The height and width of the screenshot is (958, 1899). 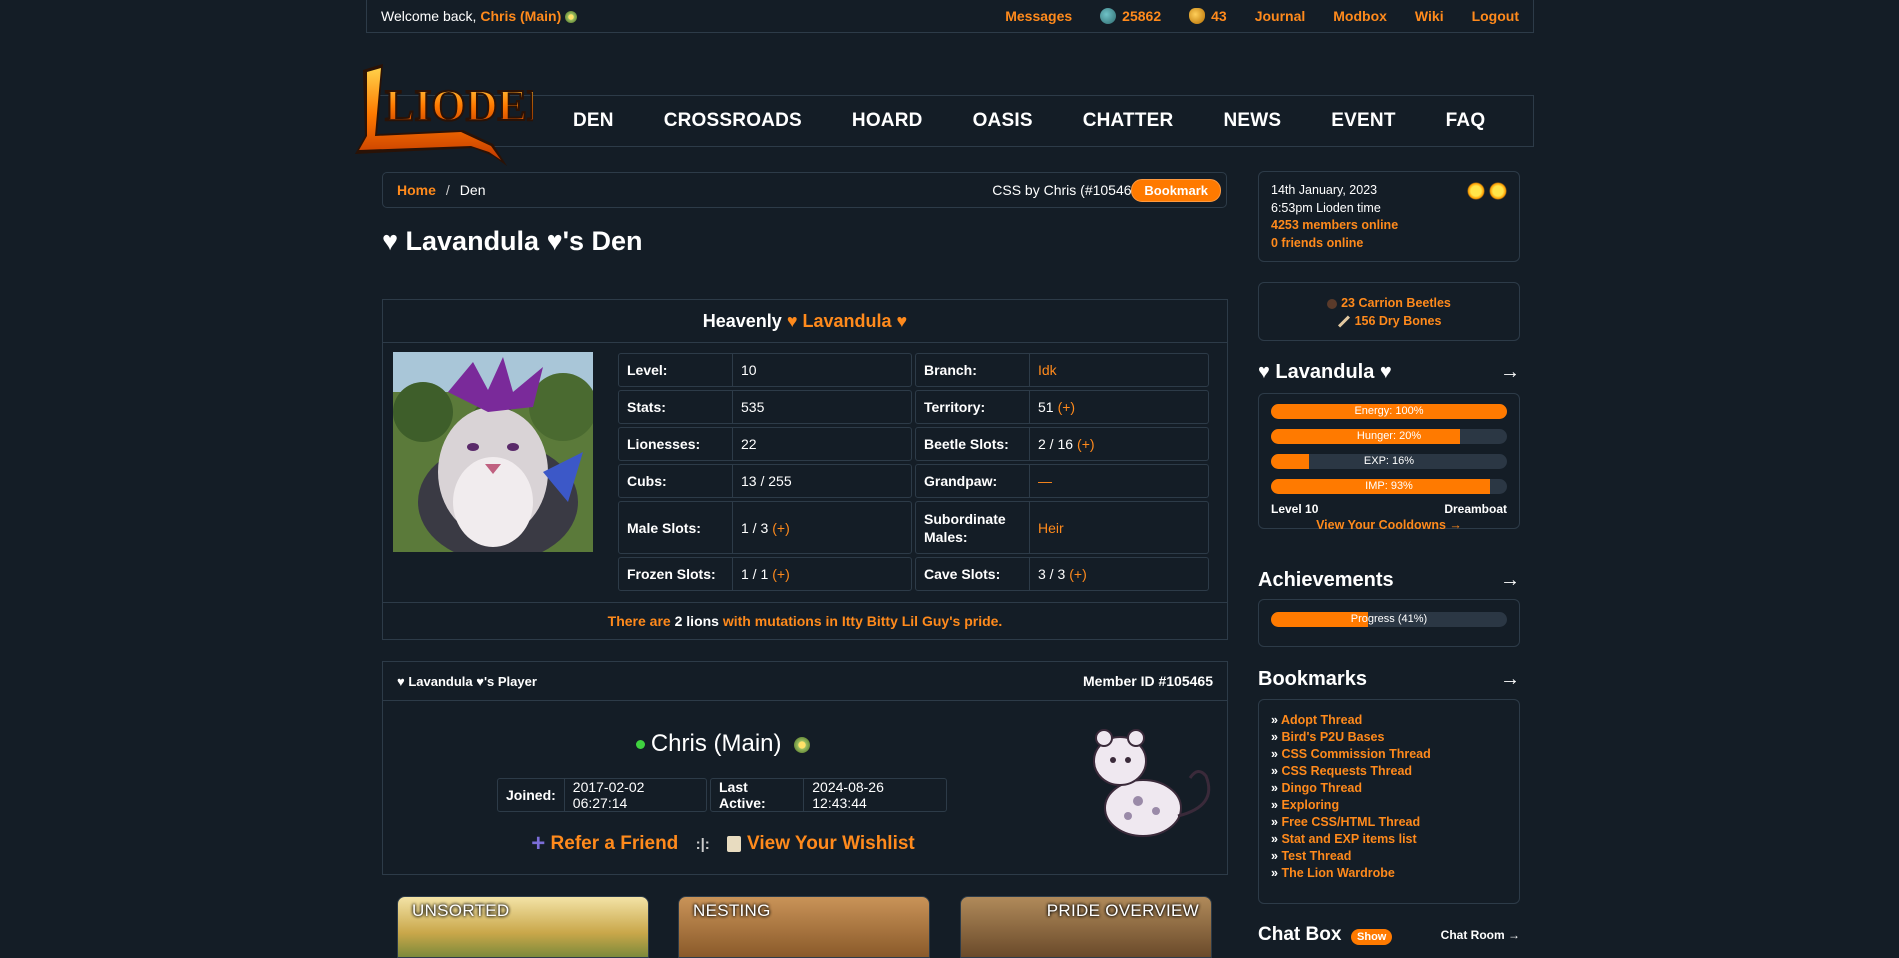 What do you see at coordinates (1487, 191) in the screenshot?
I see `weather-icons` at bounding box center [1487, 191].